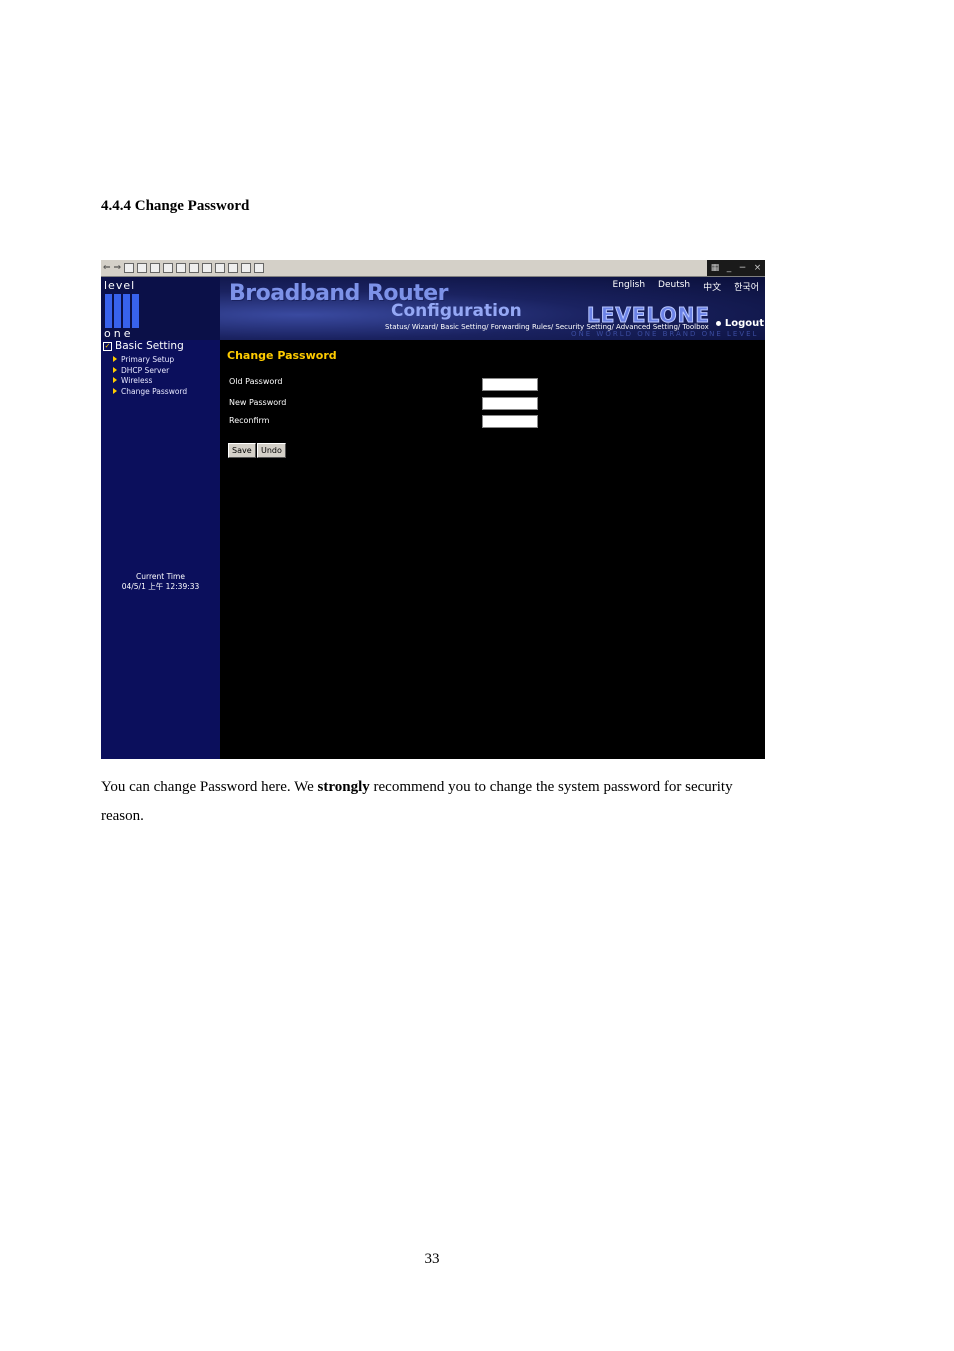  I want to click on toolbar-icons: ⇐ ⇒, so click(184, 268).